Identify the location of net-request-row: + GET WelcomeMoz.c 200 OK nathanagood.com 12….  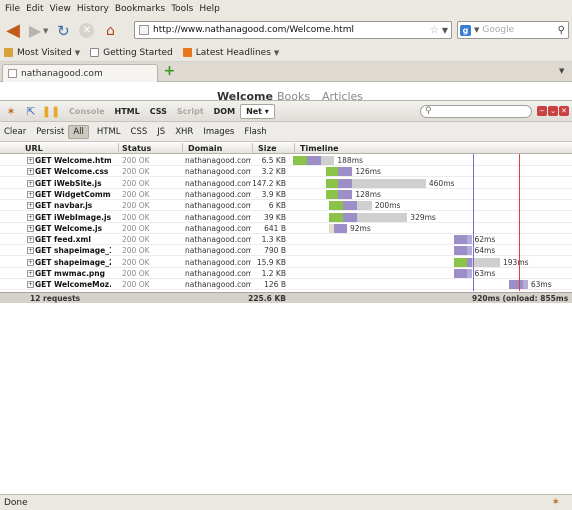
(286, 285).